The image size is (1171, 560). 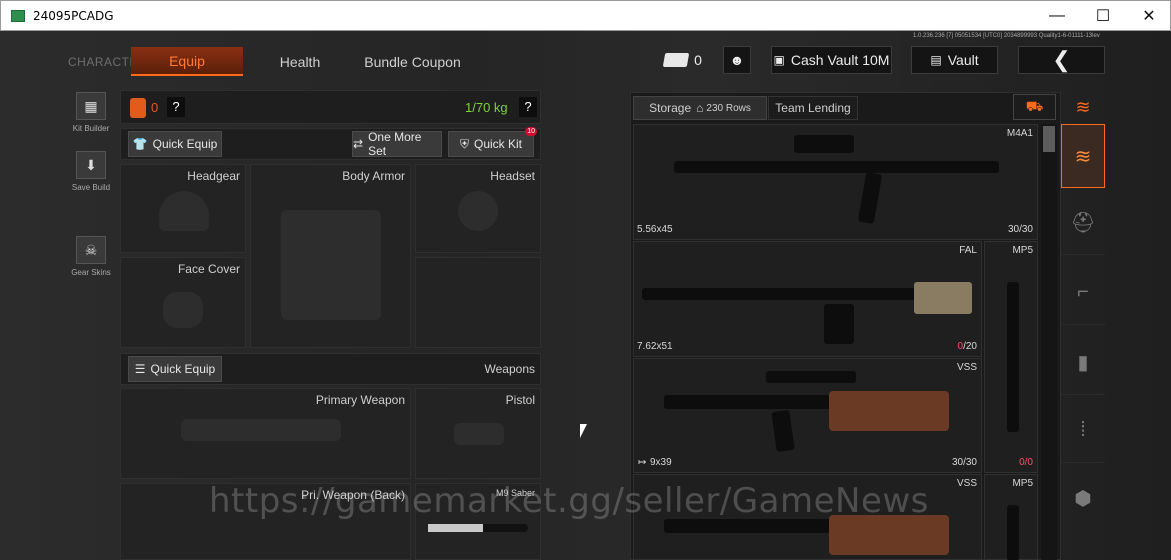 I want to click on storage-item-vss: VSS 9x39 ↦ 30/30, so click(x=807, y=415).